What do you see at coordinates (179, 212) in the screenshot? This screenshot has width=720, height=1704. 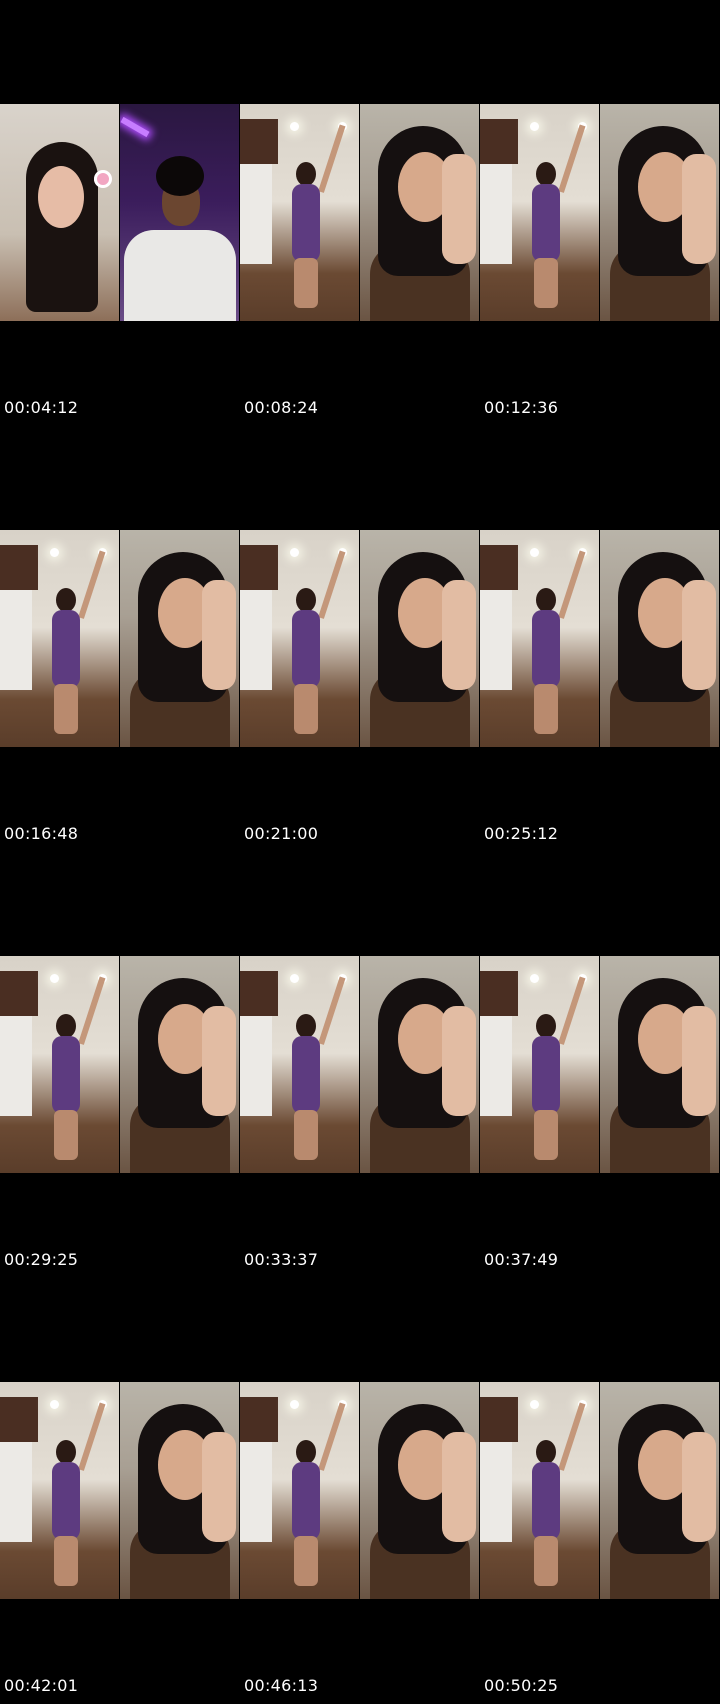 I see `thumbnail-man-purple-room` at bounding box center [179, 212].